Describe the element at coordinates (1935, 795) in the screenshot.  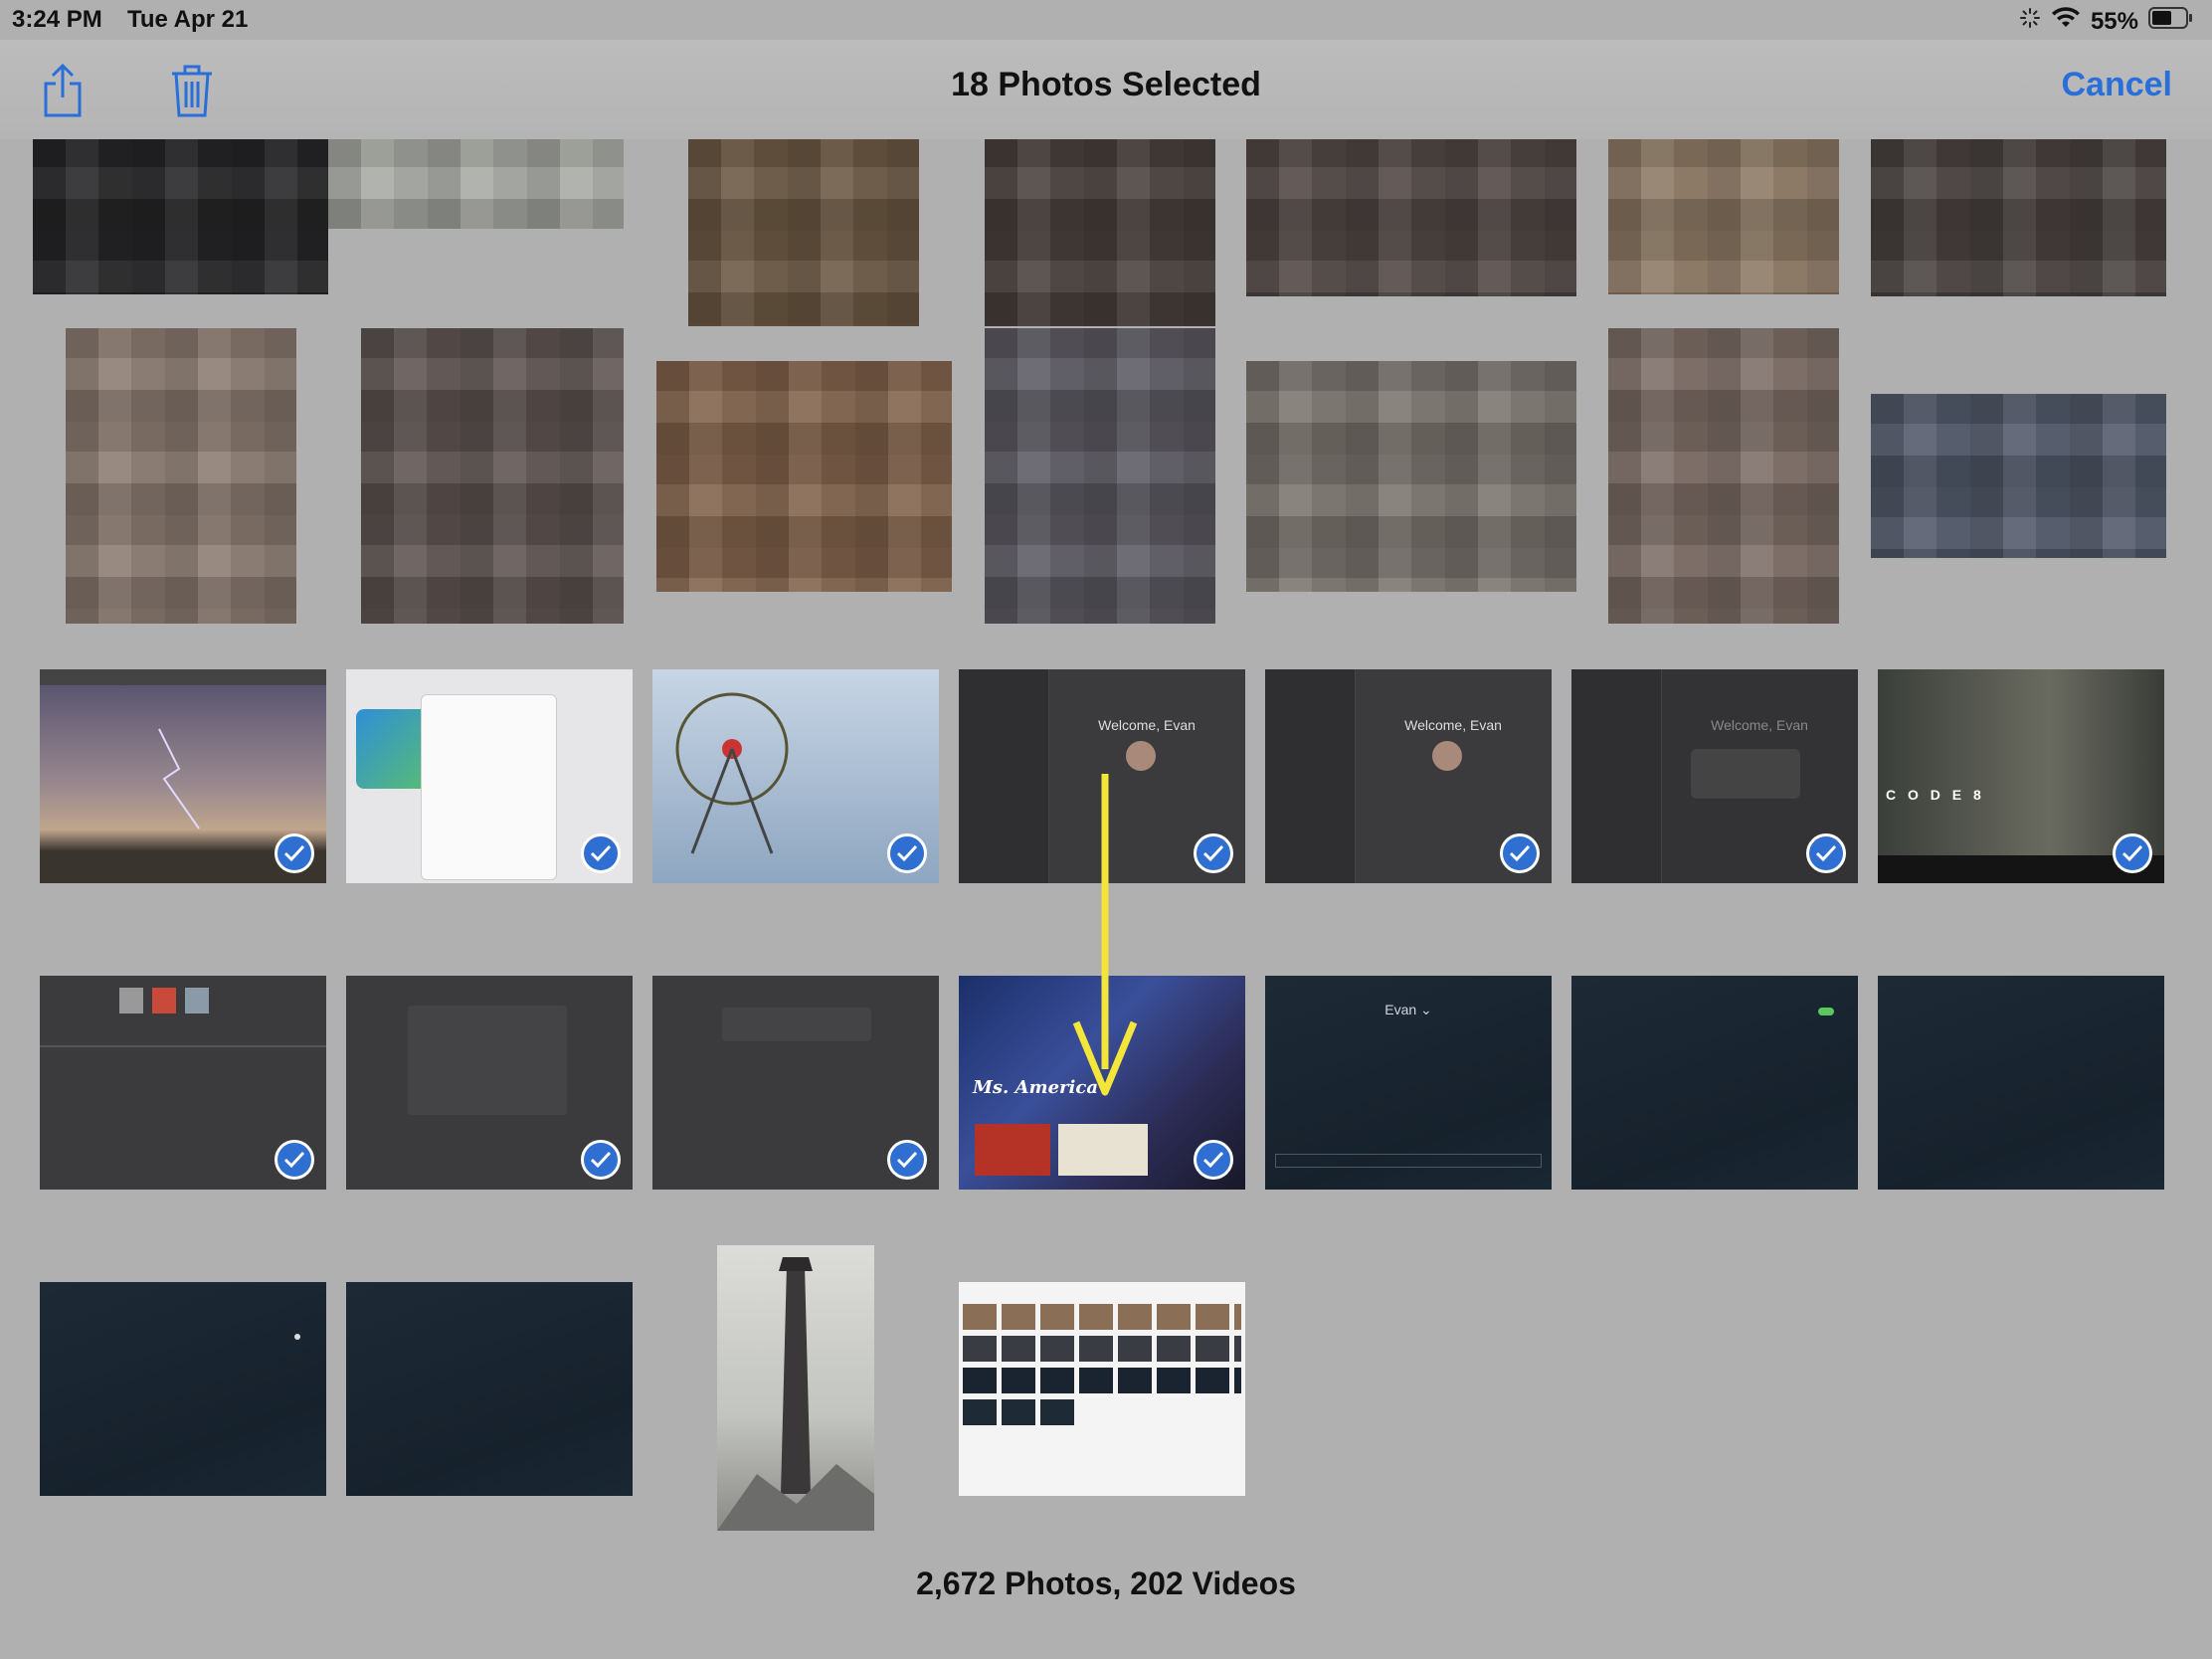
I see `show-title: C O D E 8` at that location.